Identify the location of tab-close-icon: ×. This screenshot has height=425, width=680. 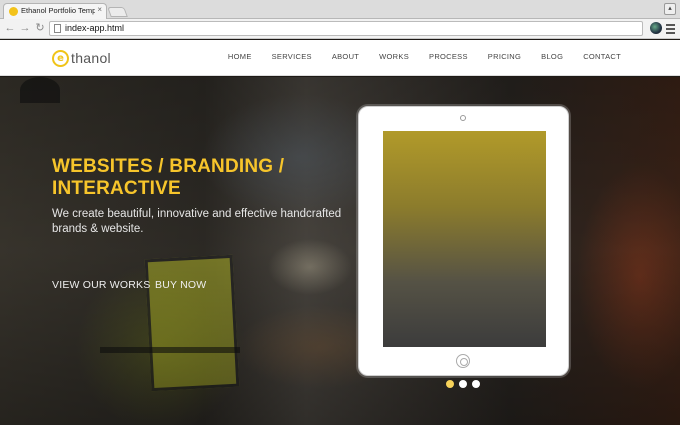
(99, 9).